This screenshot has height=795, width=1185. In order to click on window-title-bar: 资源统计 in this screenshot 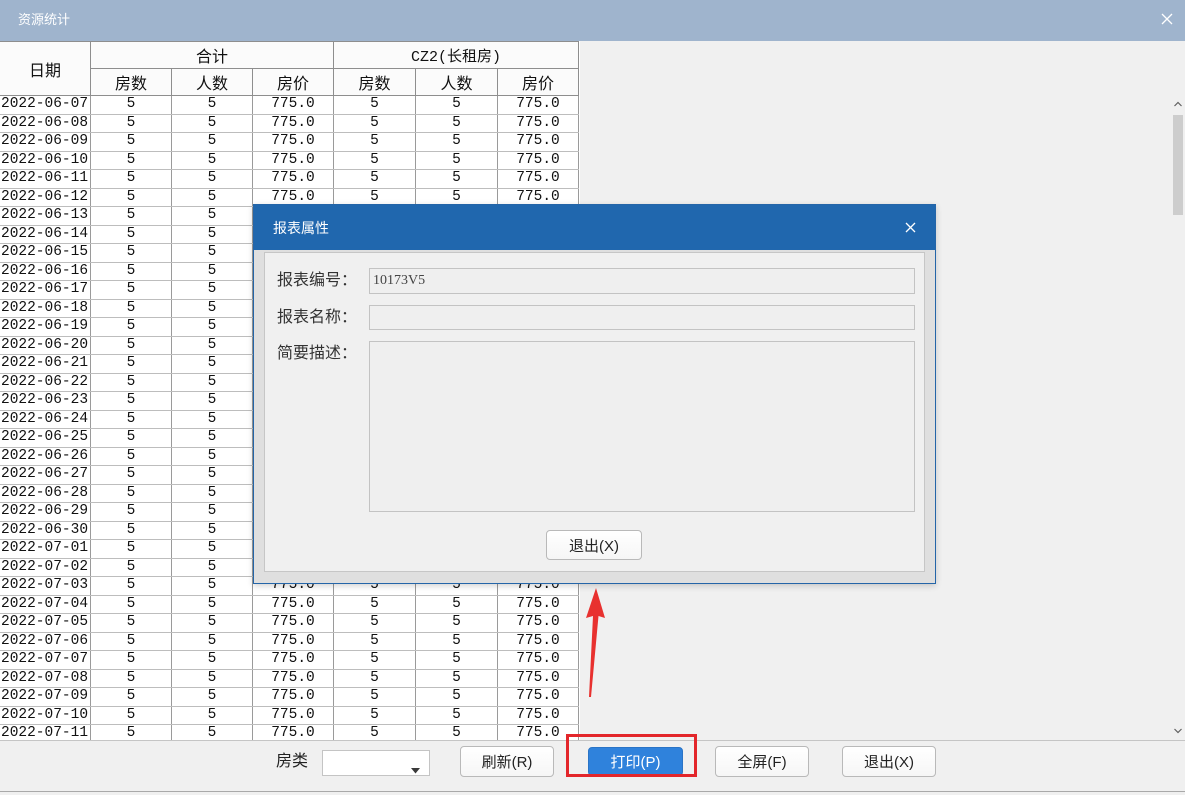, I will do `click(592, 20)`.